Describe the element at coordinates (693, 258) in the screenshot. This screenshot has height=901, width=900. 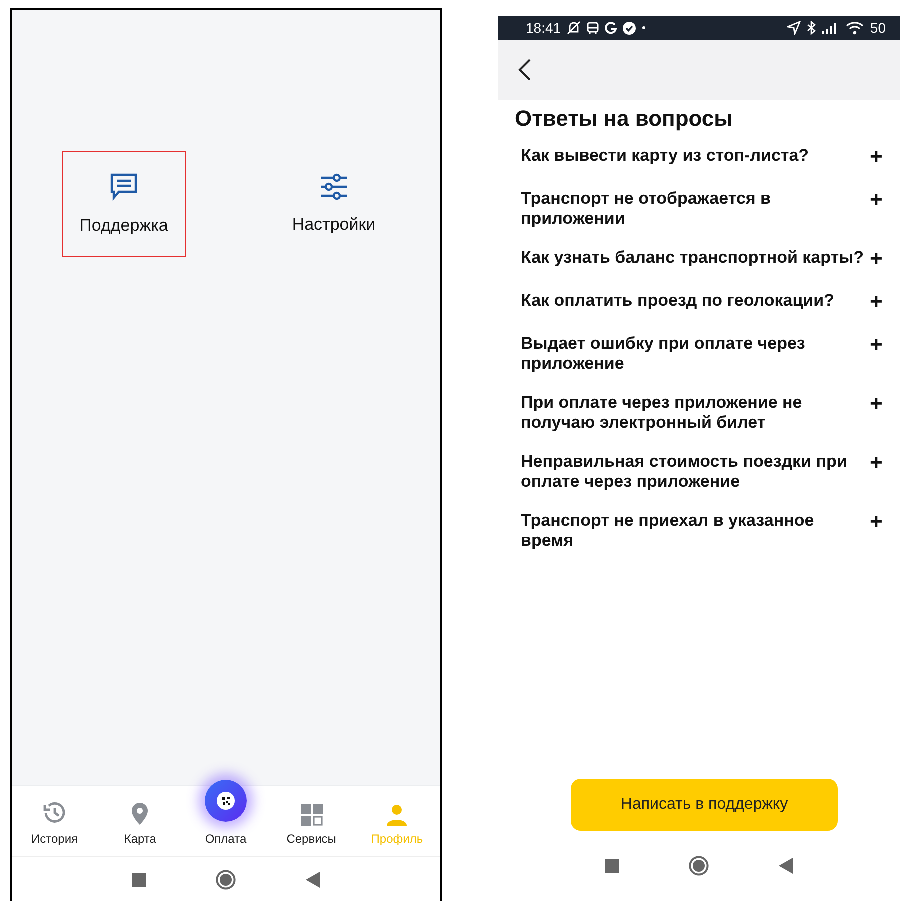
I see `faq-question: Как узнать баланс транспортной карты?` at that location.